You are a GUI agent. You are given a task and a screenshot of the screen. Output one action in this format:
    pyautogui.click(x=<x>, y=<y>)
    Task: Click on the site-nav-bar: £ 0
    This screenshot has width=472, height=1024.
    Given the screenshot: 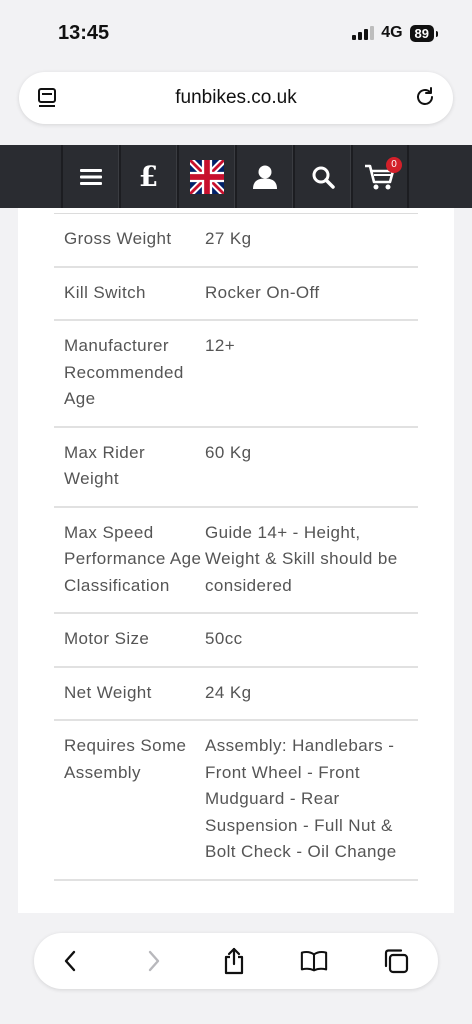 What is the action you would take?
    pyautogui.click(x=236, y=176)
    